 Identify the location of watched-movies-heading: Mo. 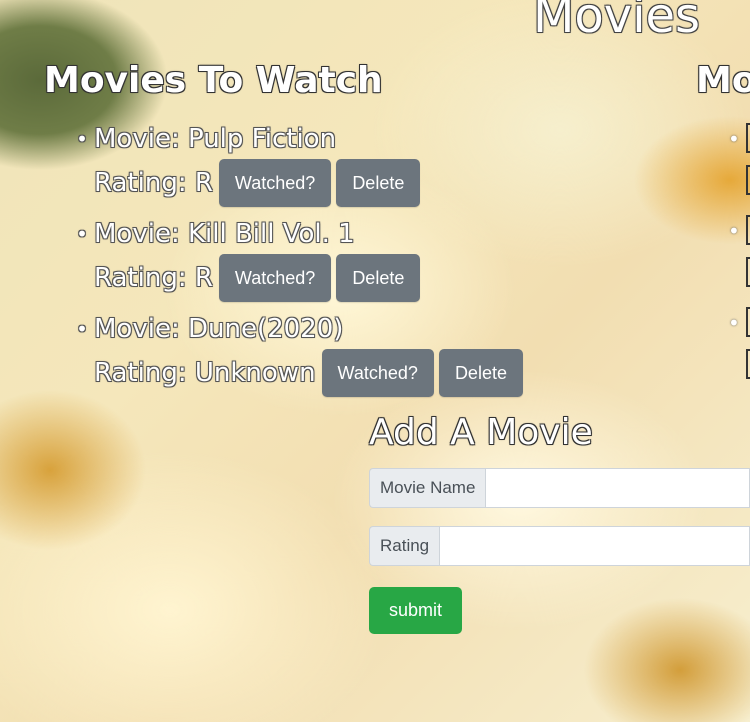
(723, 80).